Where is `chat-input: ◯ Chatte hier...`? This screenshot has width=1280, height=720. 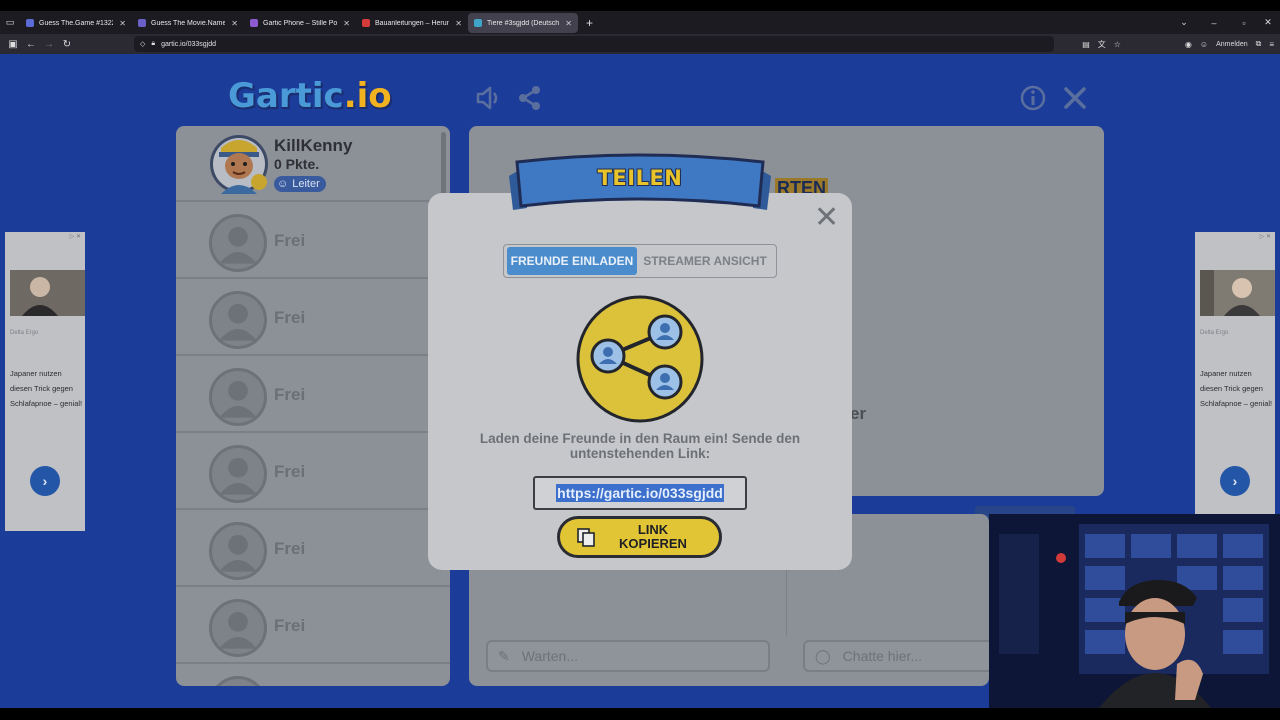 chat-input: ◯ Chatte hier... is located at coordinates (898, 656).